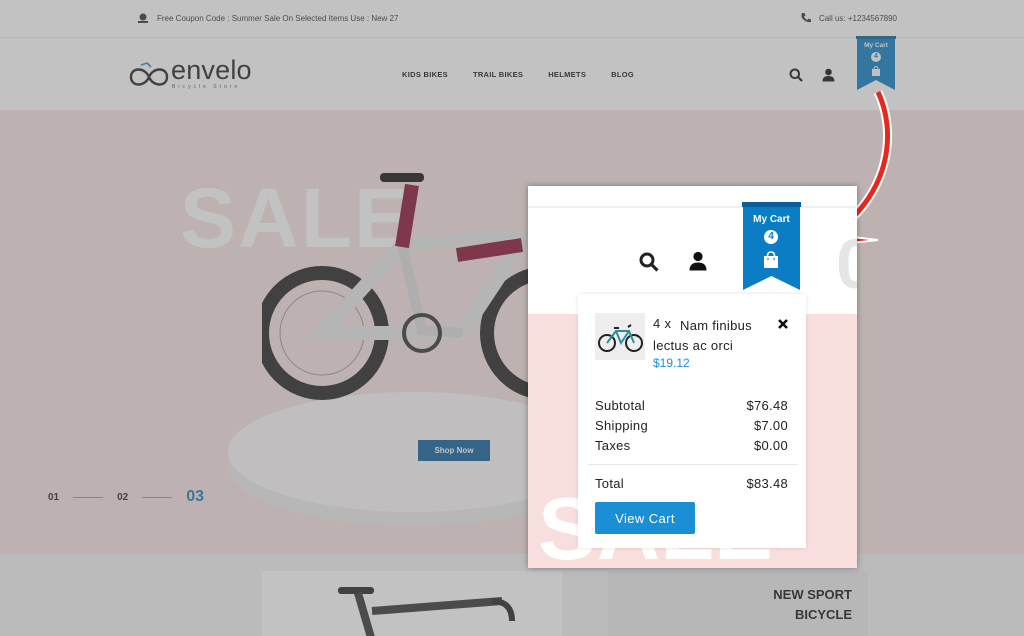 Image resolution: width=1024 pixels, height=636 pixels. I want to click on total-row: Total $83.48, so click(691, 483).